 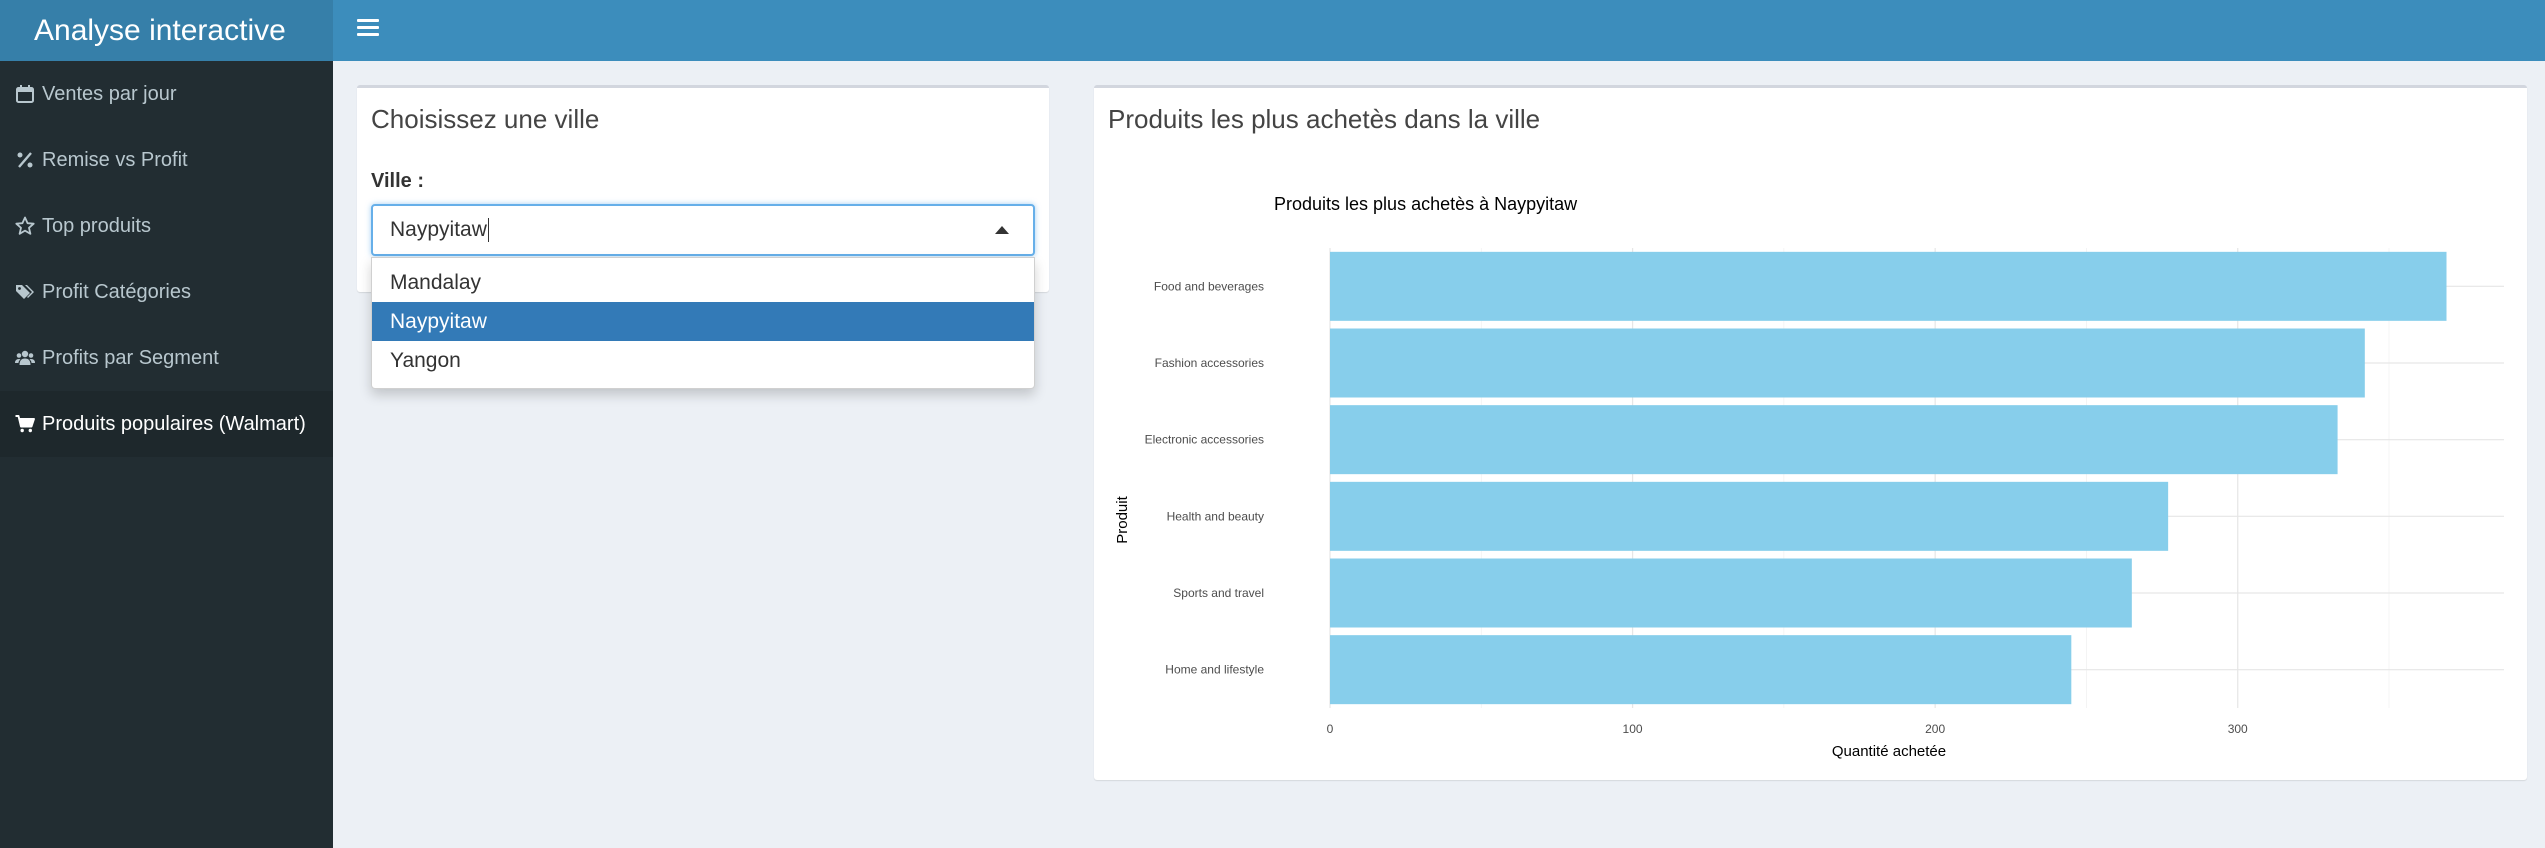 I want to click on sidebar-item-label: Remise vs Profit, so click(x=115, y=159).